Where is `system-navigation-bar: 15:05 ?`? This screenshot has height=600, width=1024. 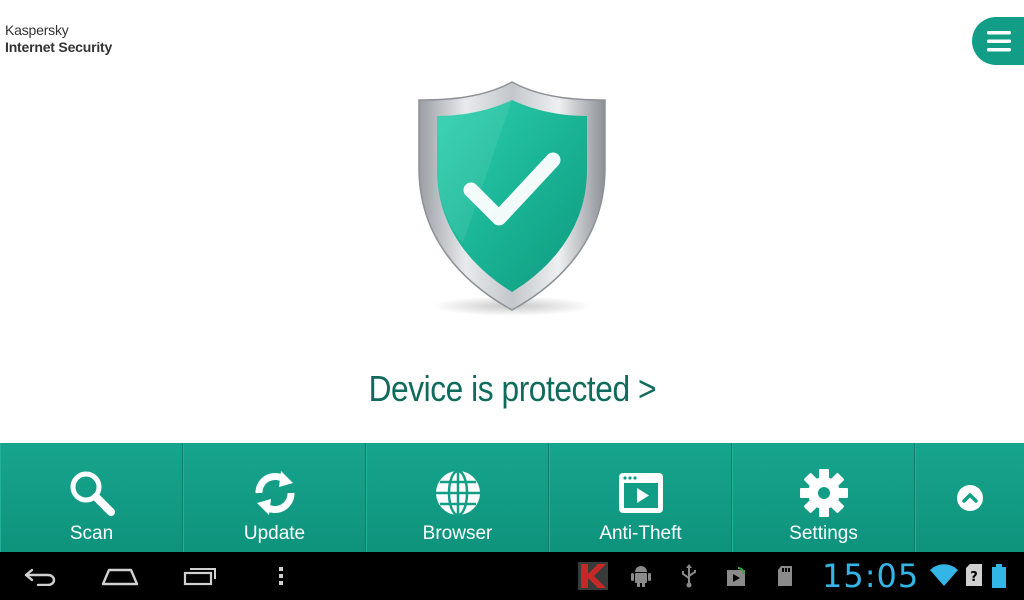 system-navigation-bar: 15:05 ? is located at coordinates (512, 576).